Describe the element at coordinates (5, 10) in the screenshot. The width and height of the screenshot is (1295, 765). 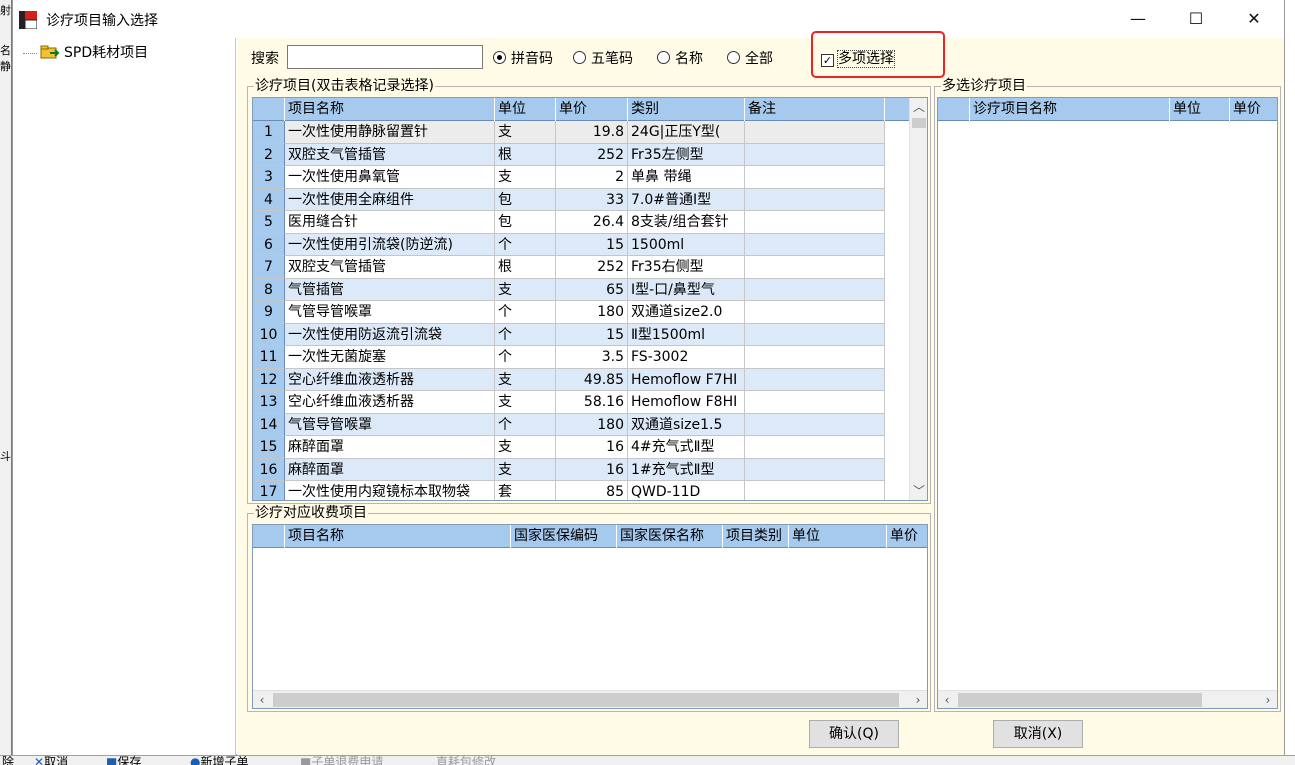
I see `bg-fragment-1: 射` at that location.